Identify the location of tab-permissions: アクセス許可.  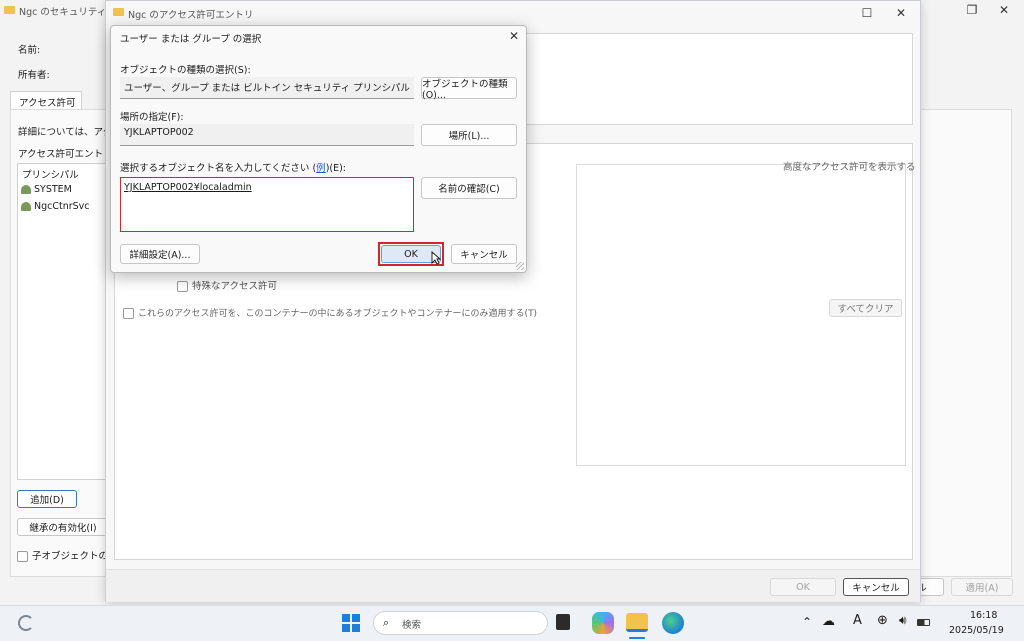
(46, 100).